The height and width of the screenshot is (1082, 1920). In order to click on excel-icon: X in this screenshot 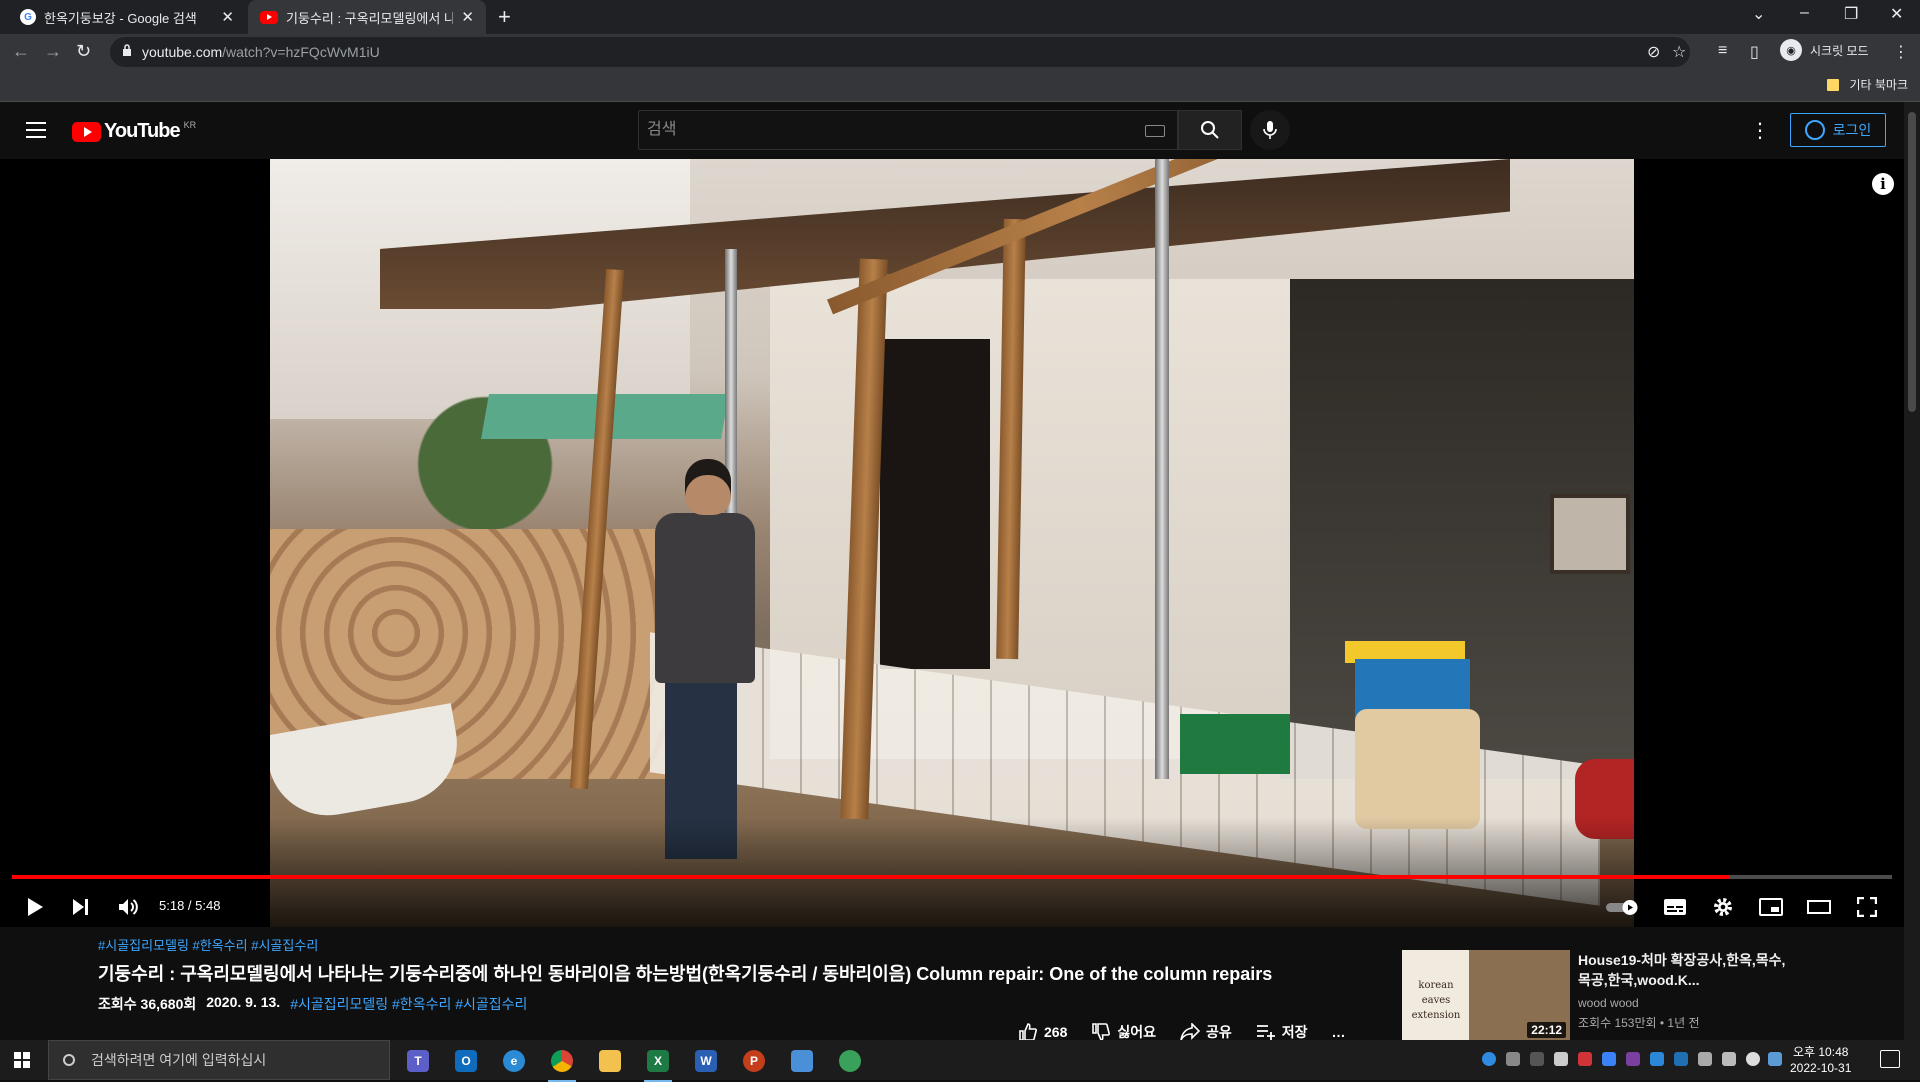, I will do `click(658, 1064)`.